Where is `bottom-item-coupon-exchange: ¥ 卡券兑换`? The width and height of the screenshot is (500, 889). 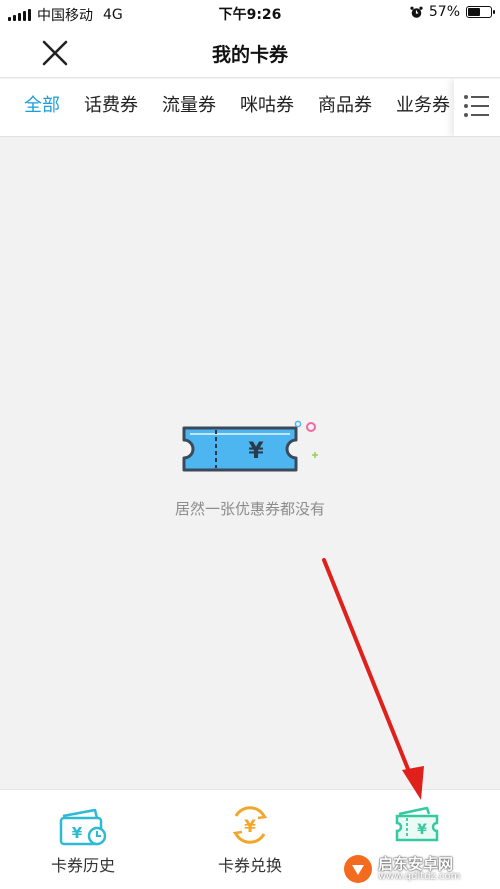
bottom-item-coupon-exchange: ¥ 卡券兑换 is located at coordinates (250, 839).